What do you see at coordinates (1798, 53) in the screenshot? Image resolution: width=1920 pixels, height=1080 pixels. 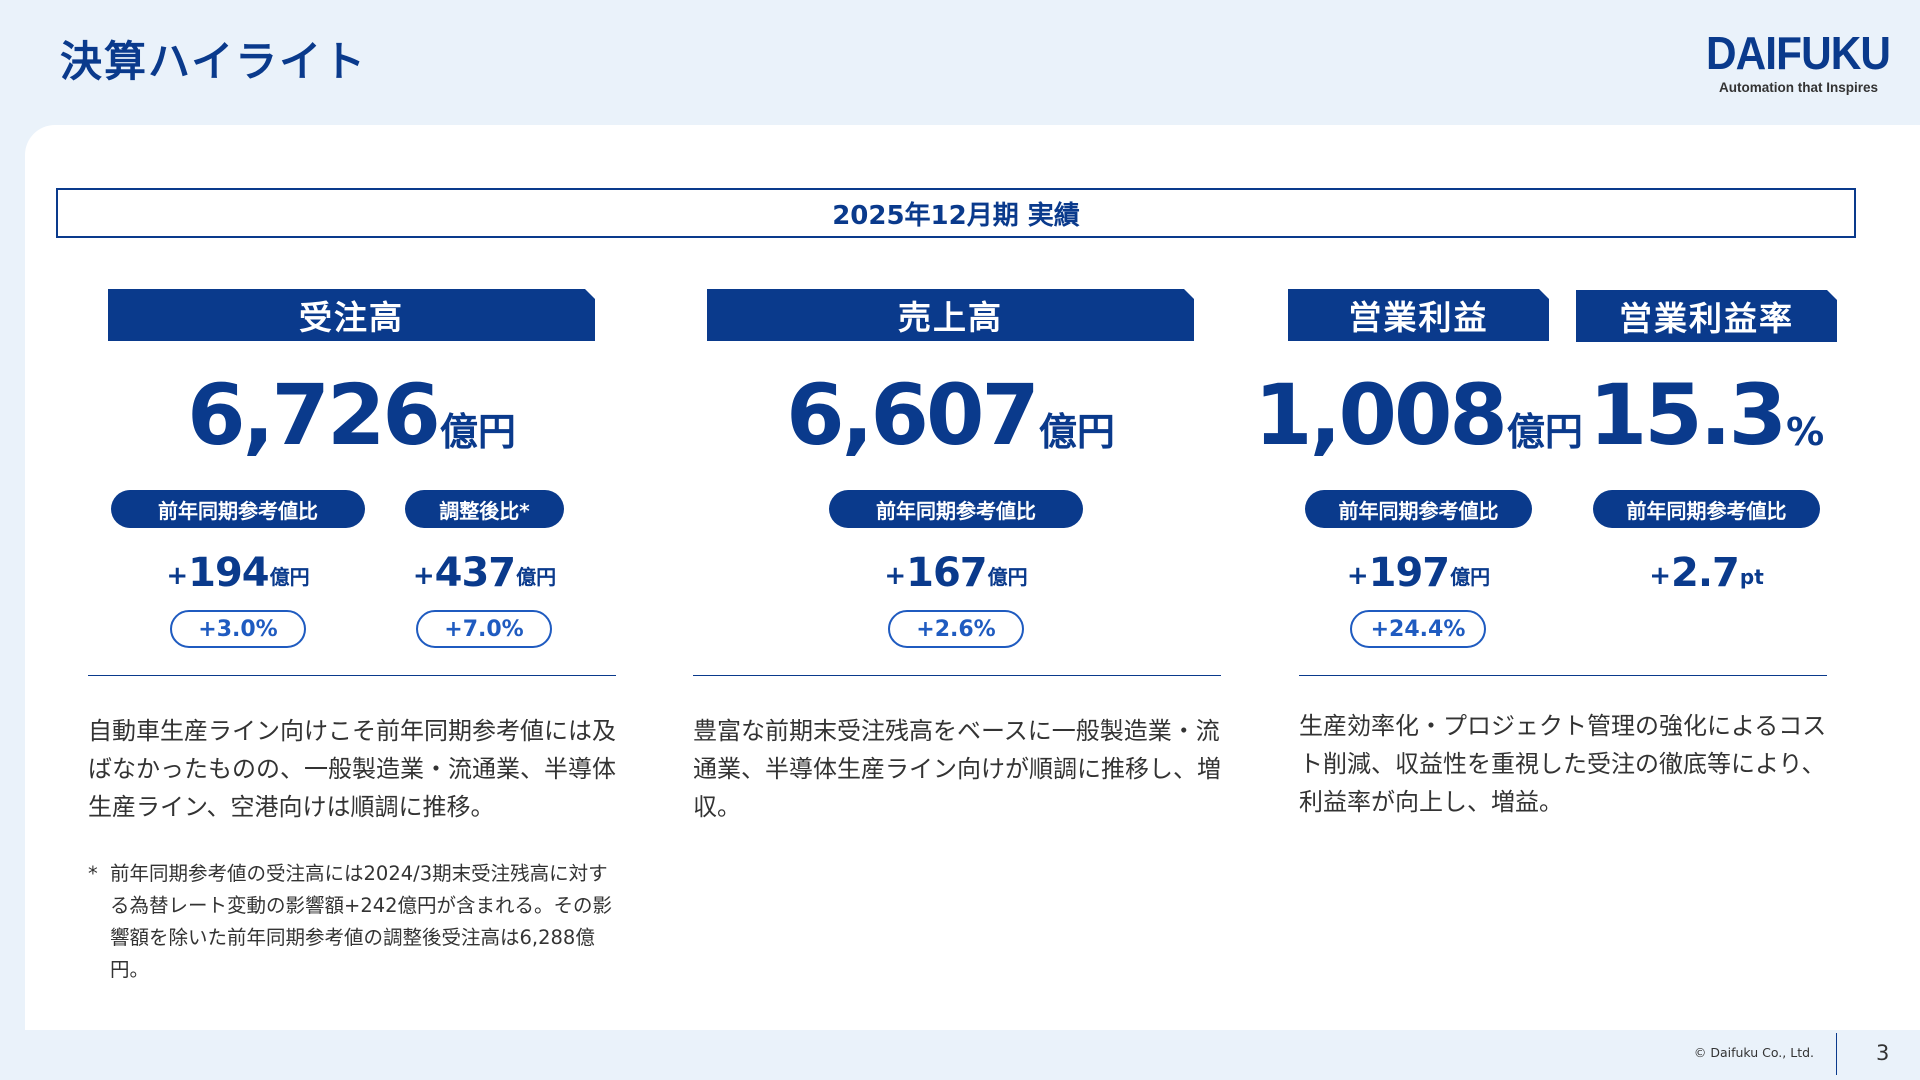 I see `logo-wordmark: DAIFUKU` at bounding box center [1798, 53].